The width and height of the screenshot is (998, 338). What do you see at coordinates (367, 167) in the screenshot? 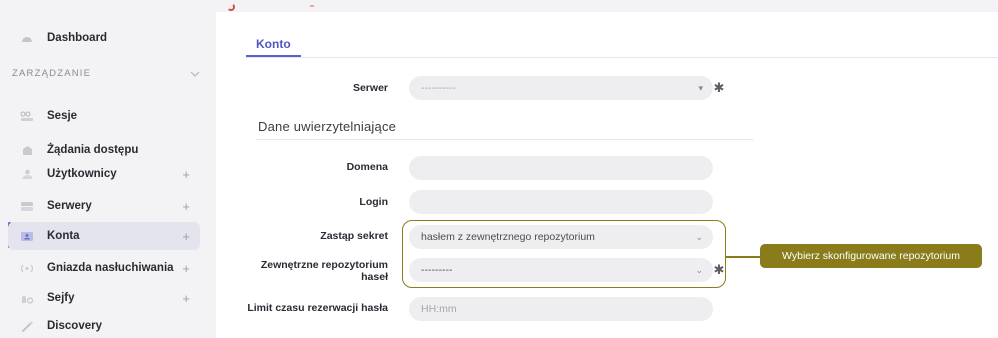
I see `domain-label: Domena` at bounding box center [367, 167].